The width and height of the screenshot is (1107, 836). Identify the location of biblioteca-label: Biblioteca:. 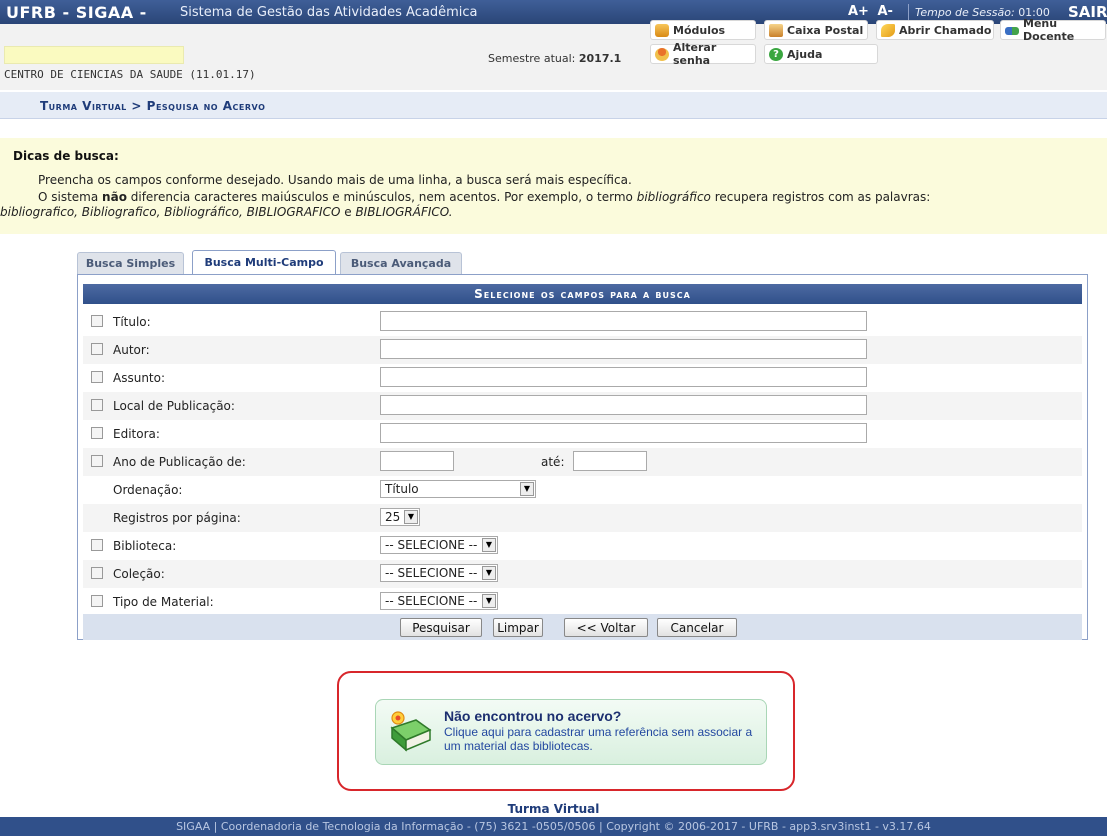
(145, 546).